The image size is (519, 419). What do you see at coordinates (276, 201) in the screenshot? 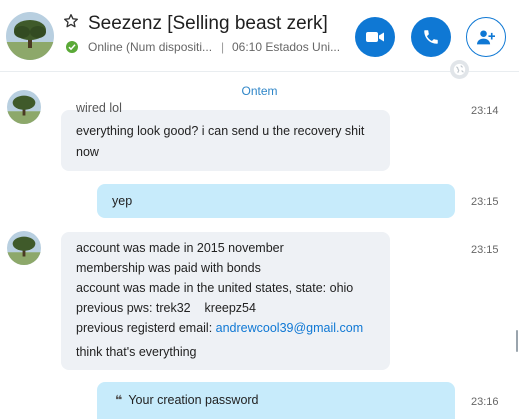
I see `message-bubble: yep` at bounding box center [276, 201].